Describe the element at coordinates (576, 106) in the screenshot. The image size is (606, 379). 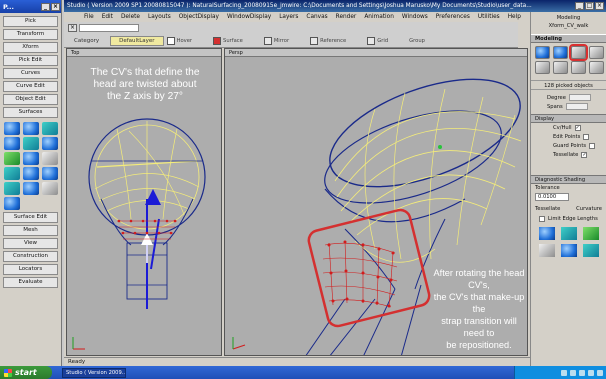
I see `spans-field` at that location.